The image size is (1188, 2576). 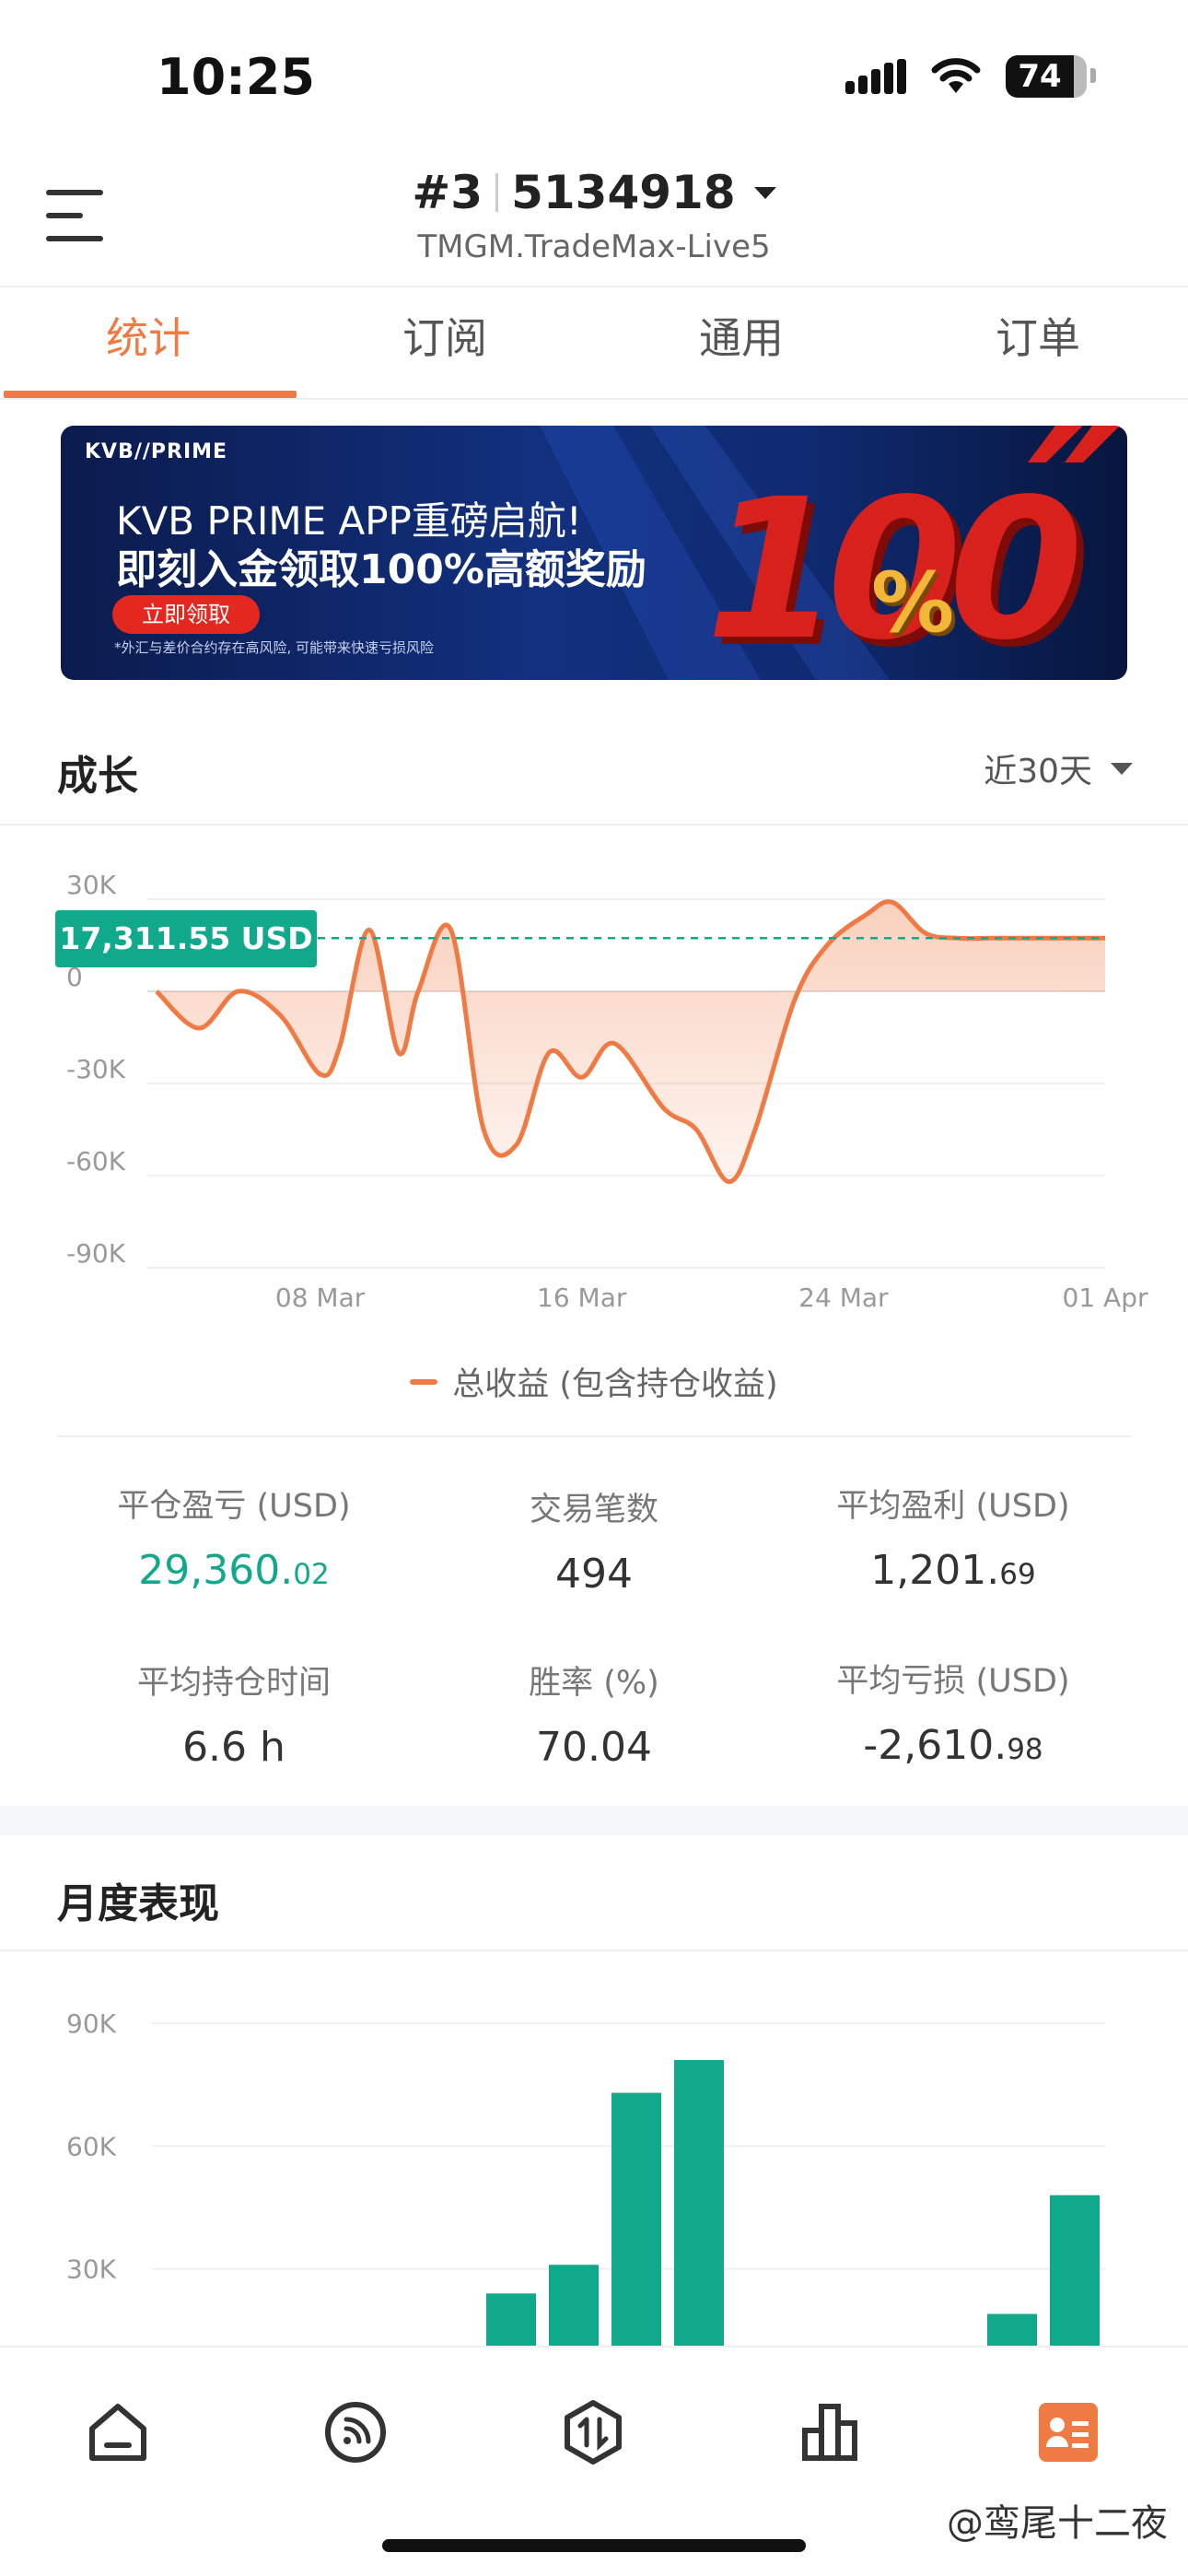 I want to click on stat-value: 1,201.69, so click(x=953, y=1570).